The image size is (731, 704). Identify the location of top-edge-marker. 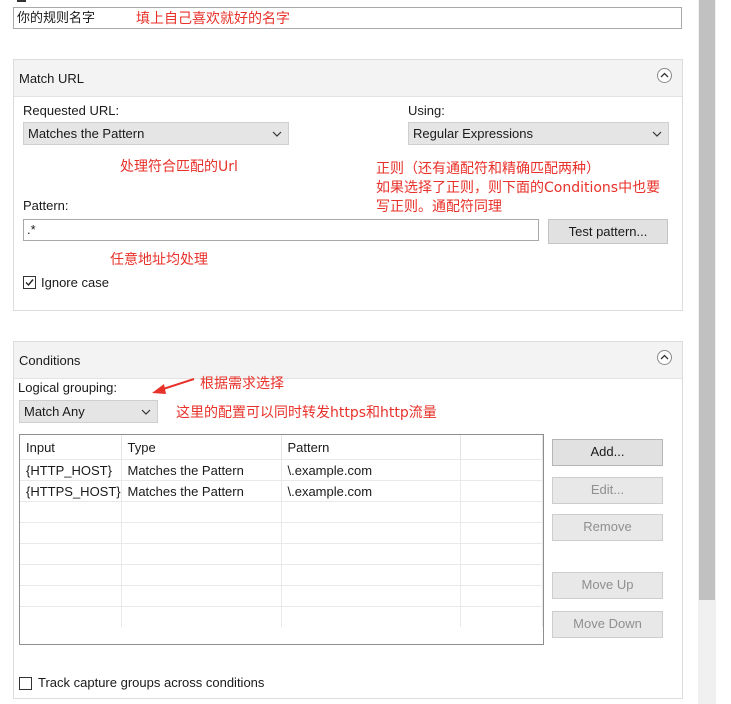
(21, 1).